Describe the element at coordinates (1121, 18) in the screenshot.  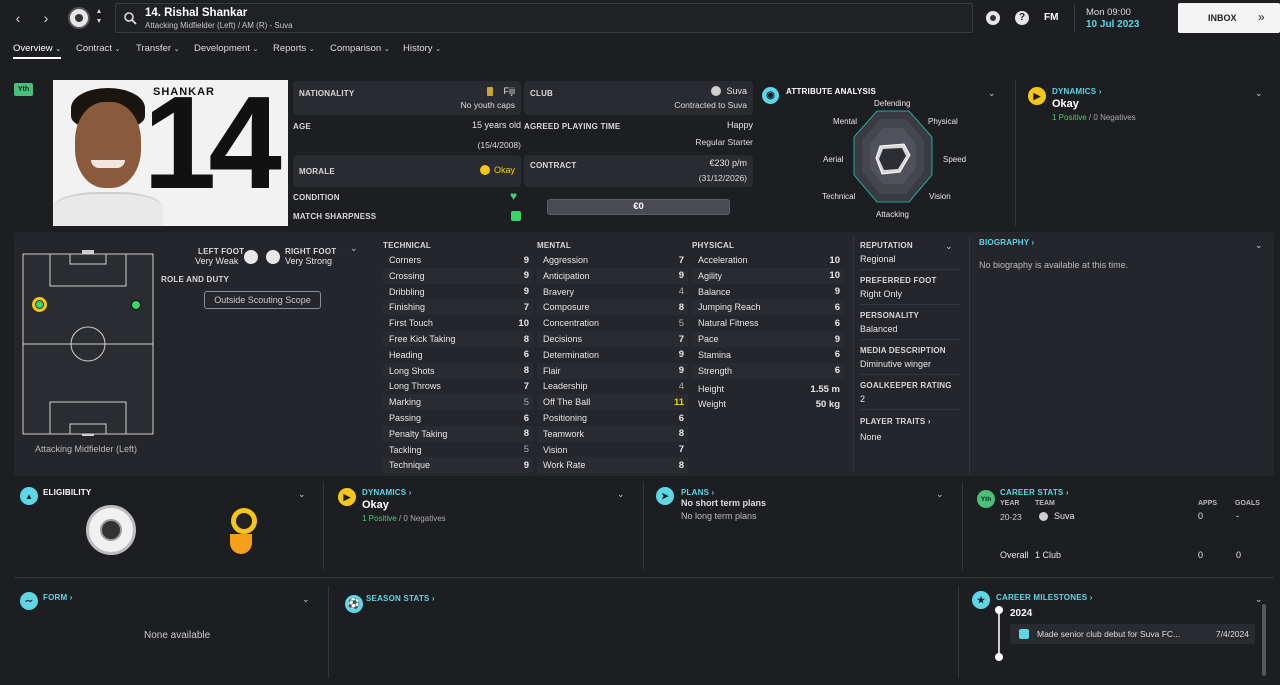
I see `date-panel: Mon 09:00 10 Jul 2023` at that location.